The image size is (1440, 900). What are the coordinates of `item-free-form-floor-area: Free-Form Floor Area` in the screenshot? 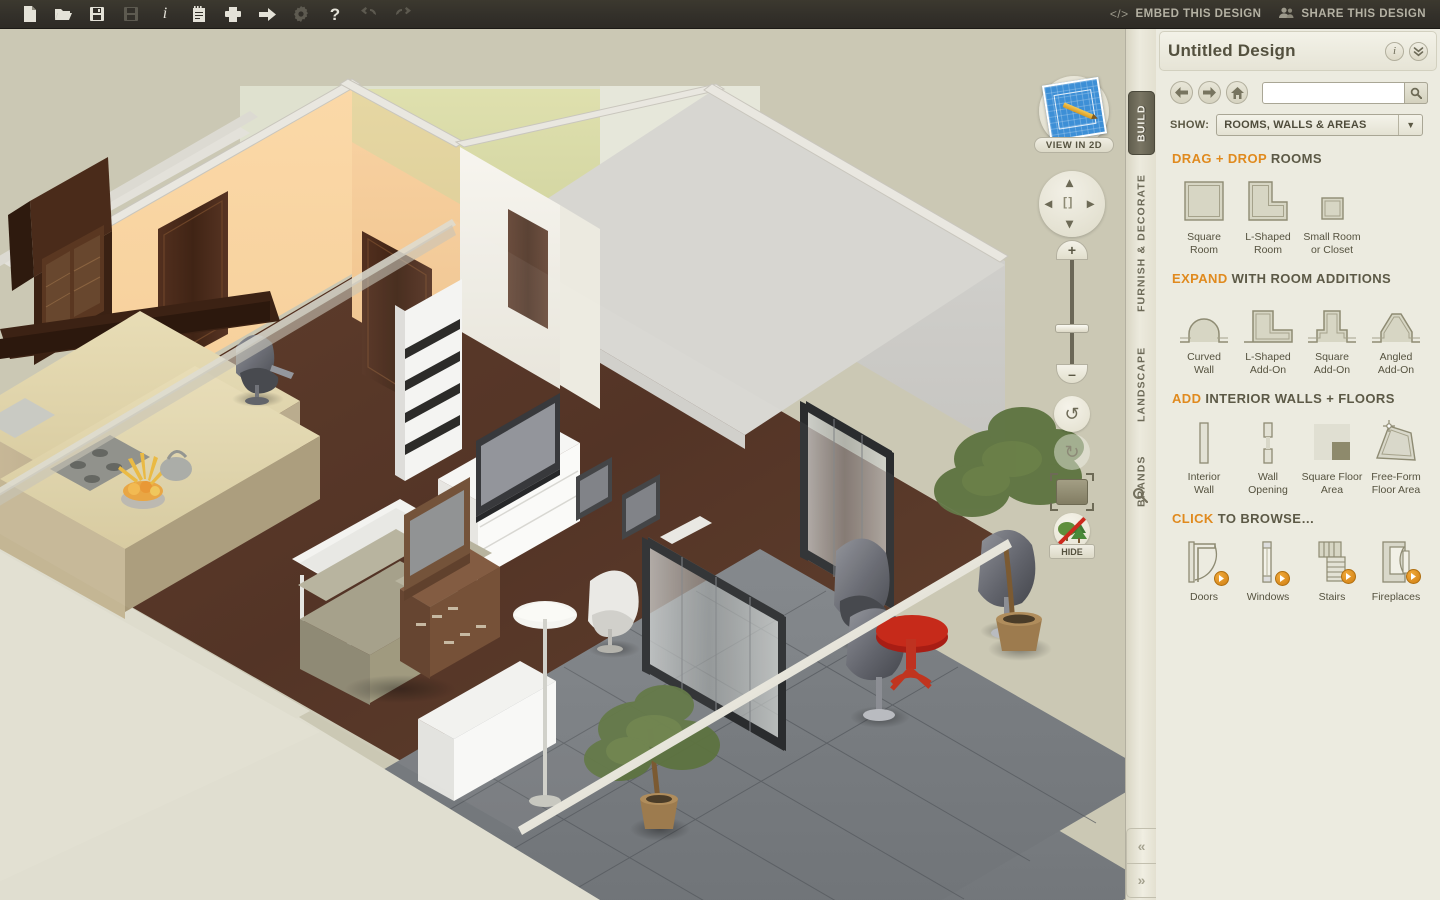 It's located at (1396, 456).